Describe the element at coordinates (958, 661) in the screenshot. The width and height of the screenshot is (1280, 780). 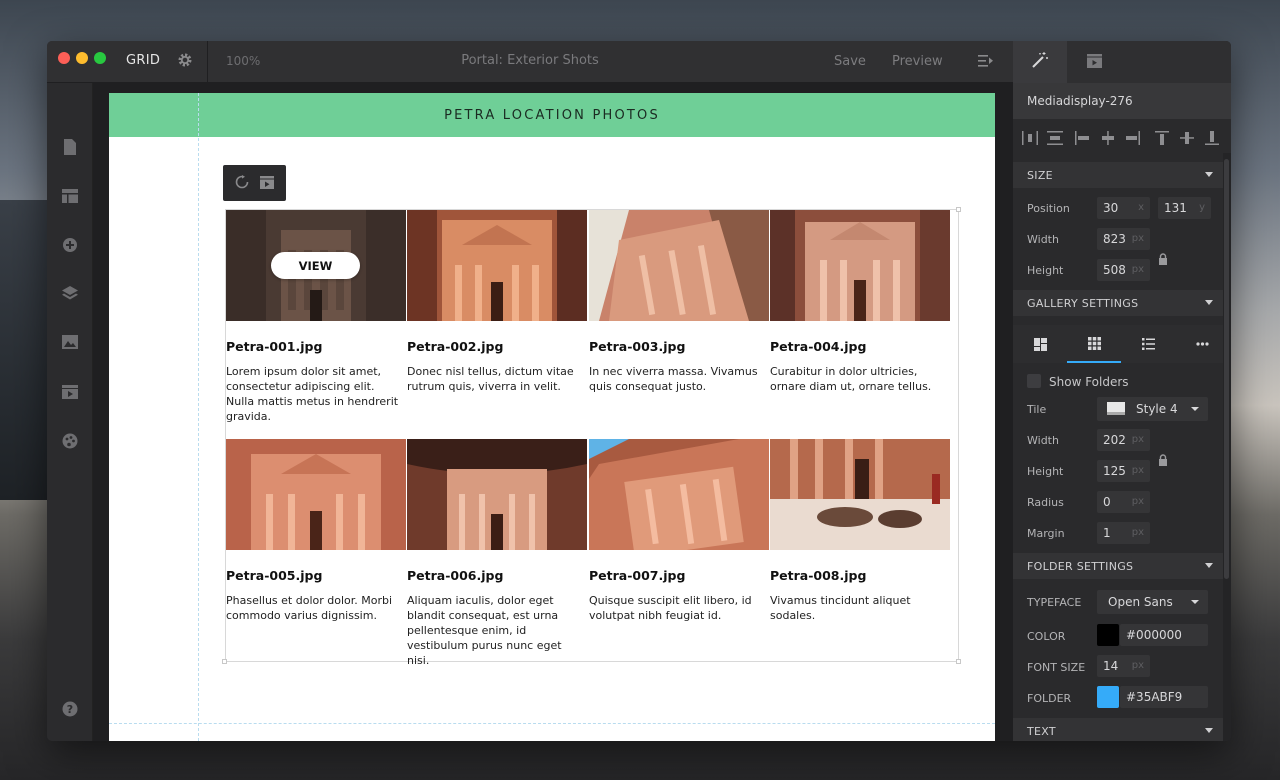
I see `resize-handle-bottom-right` at that location.